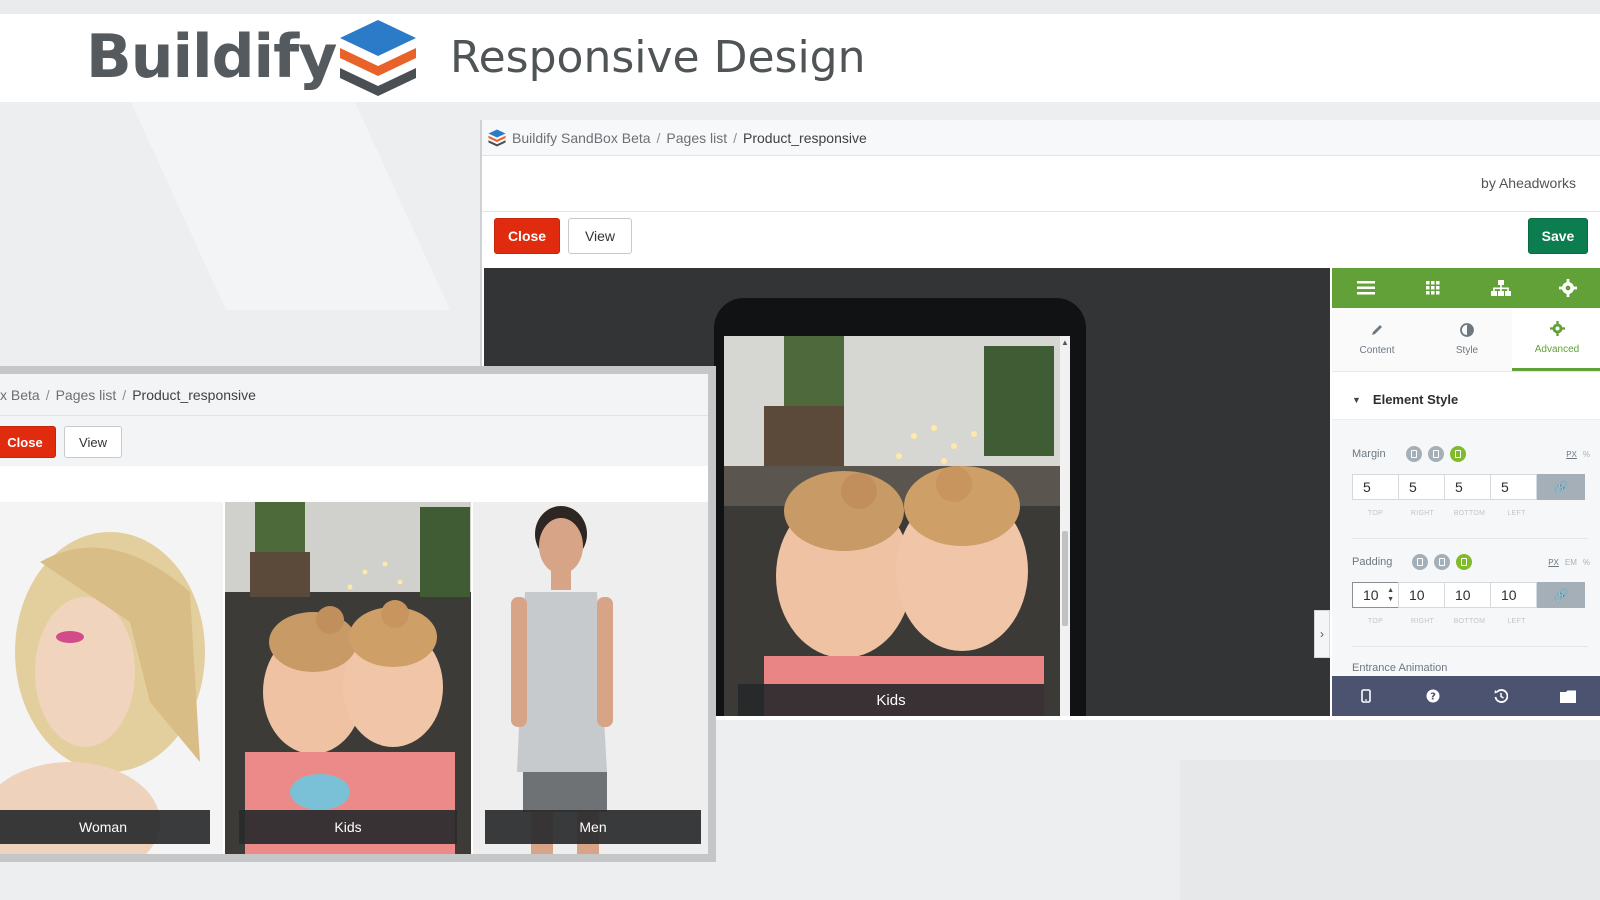  I want to click on menu-icon, so click(1366, 288).